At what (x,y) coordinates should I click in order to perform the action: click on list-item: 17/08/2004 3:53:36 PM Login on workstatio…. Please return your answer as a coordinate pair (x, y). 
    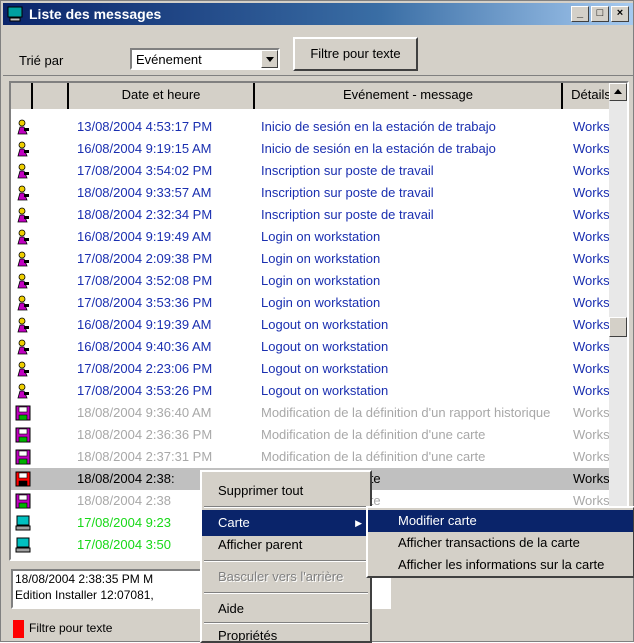
    Looking at the image, I should click on (315, 303).